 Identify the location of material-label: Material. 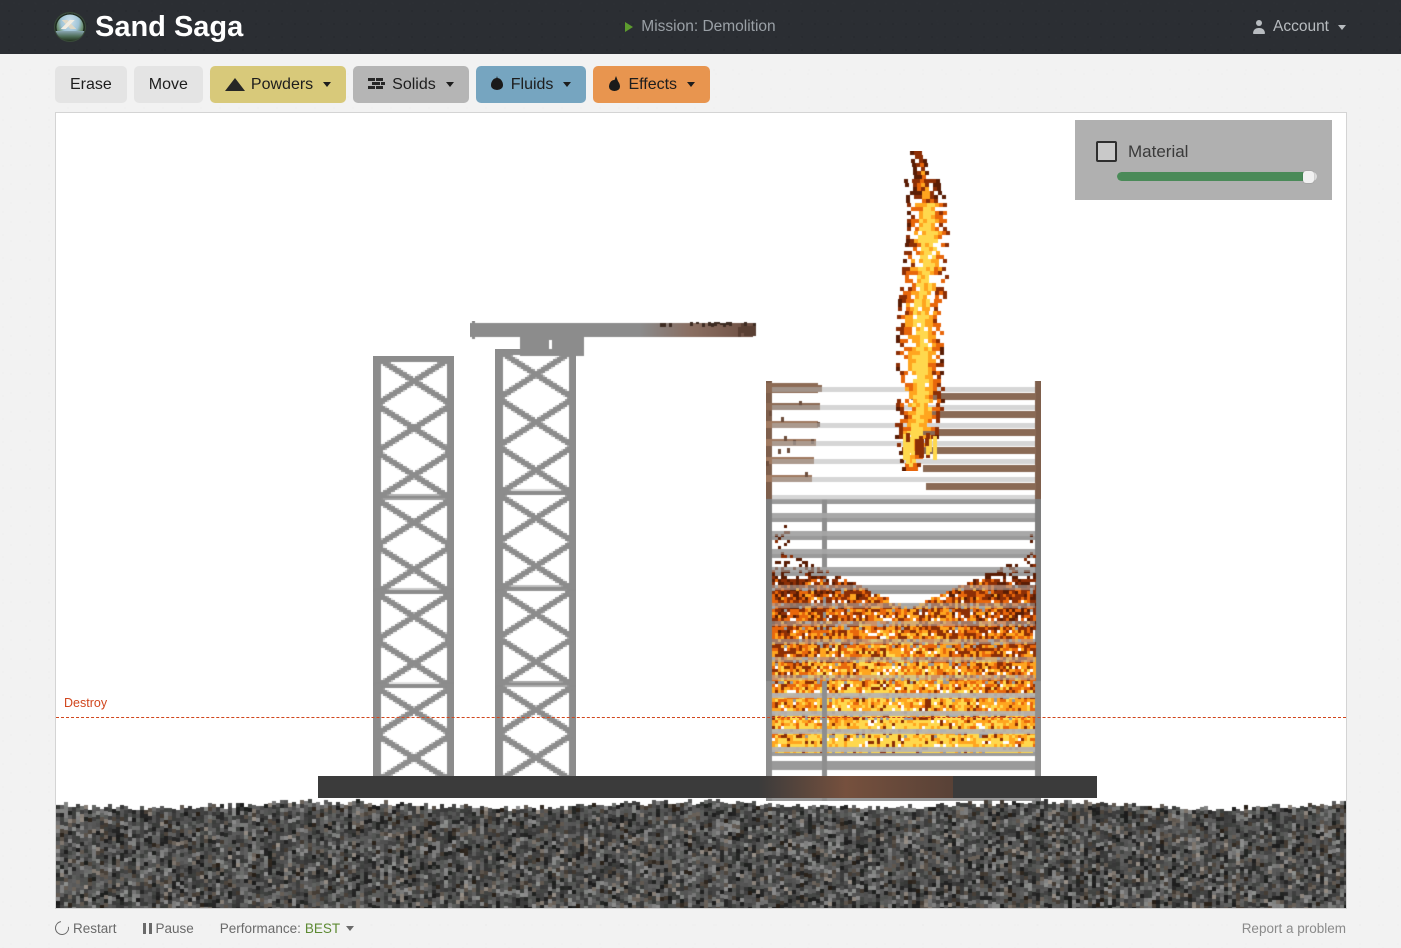
(1158, 151).